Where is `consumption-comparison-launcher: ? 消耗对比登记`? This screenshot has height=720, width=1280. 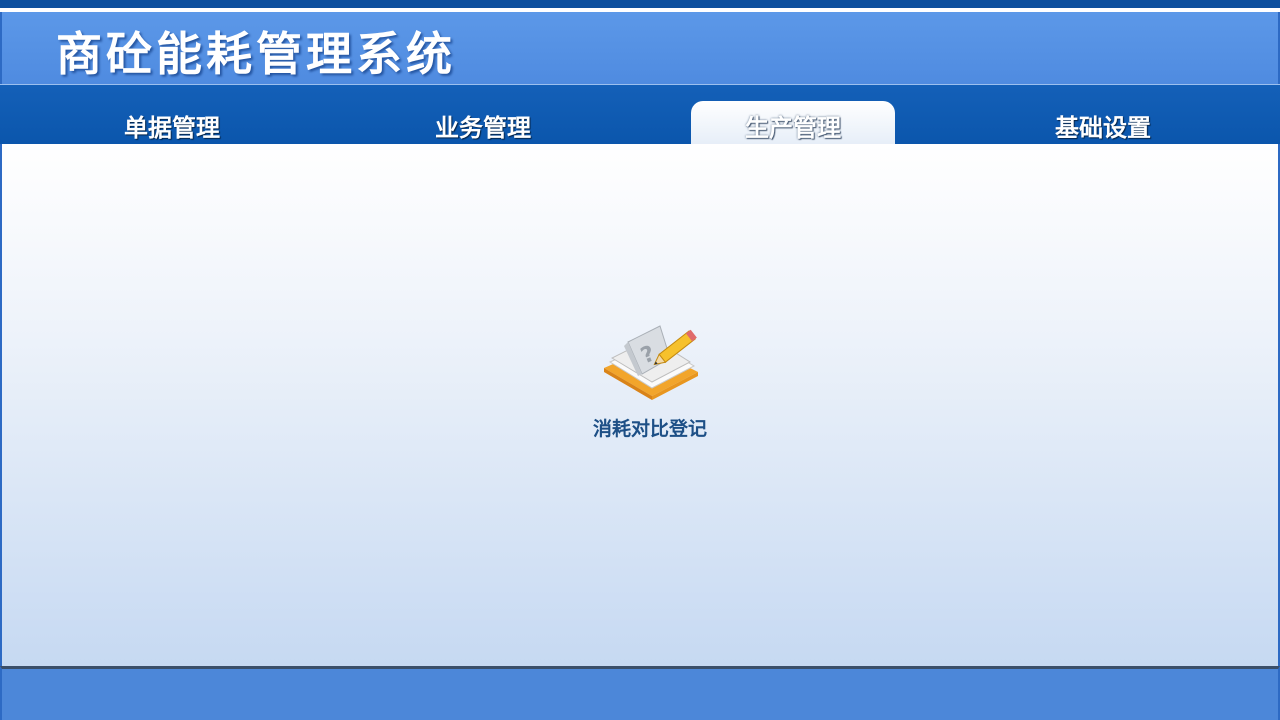
consumption-comparison-launcher: ? 消耗对比登记 is located at coordinates (650, 382).